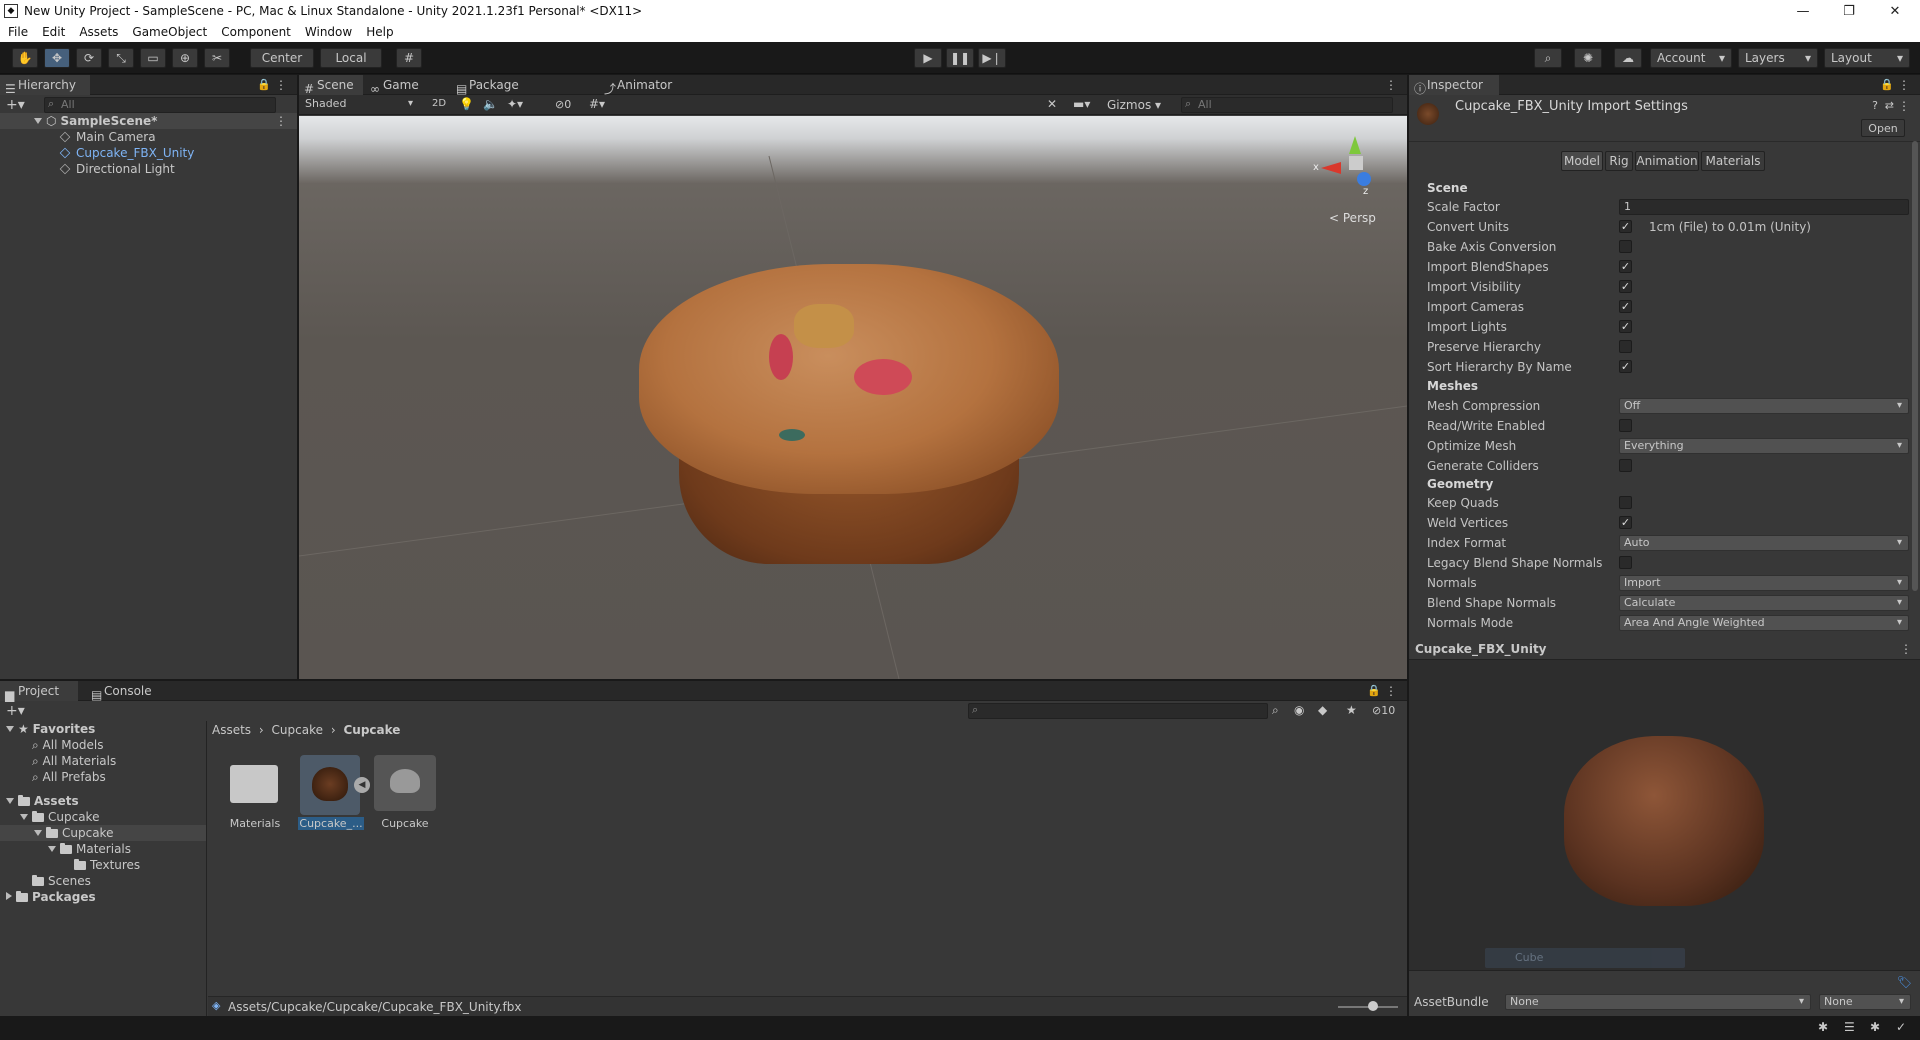 This screenshot has height=1040, width=1920. What do you see at coordinates (50, 729) in the screenshot?
I see `favorites-header: ★ Favorites` at bounding box center [50, 729].